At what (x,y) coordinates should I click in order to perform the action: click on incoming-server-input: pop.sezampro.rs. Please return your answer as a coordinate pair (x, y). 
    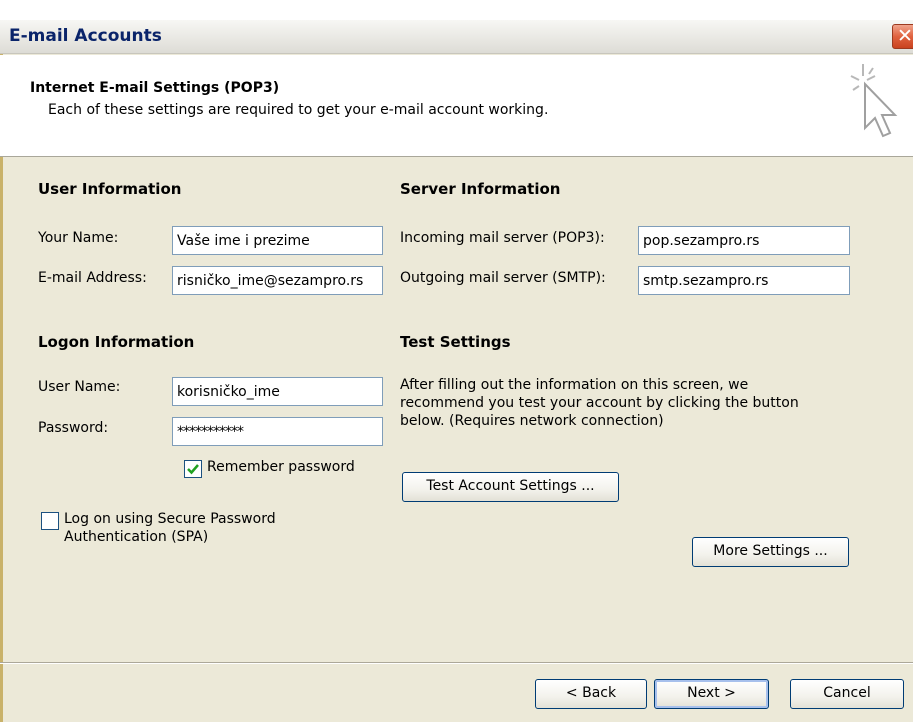
    Looking at the image, I should click on (744, 240).